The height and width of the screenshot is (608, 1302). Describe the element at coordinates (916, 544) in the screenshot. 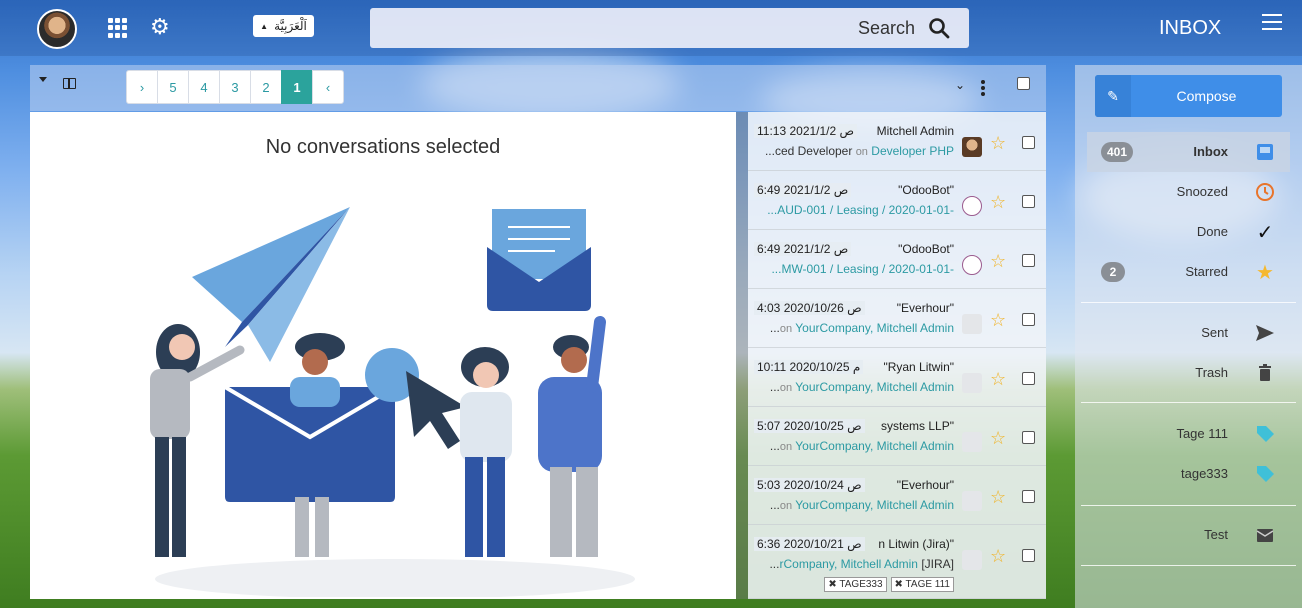

I see `message-sender: n Litwin (Jira)"` at that location.